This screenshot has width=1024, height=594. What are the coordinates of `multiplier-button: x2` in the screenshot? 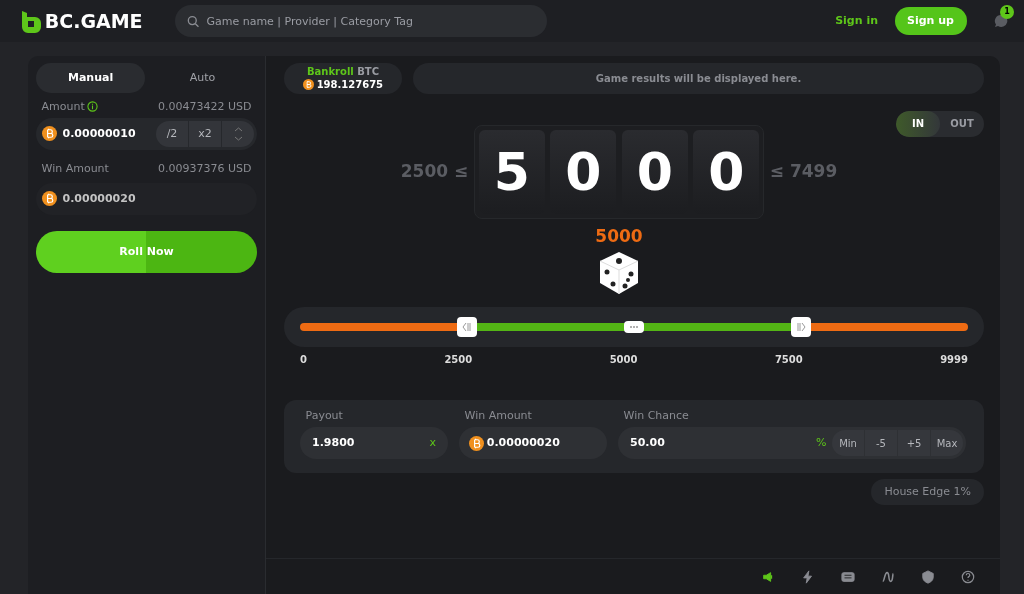 It's located at (205, 133).